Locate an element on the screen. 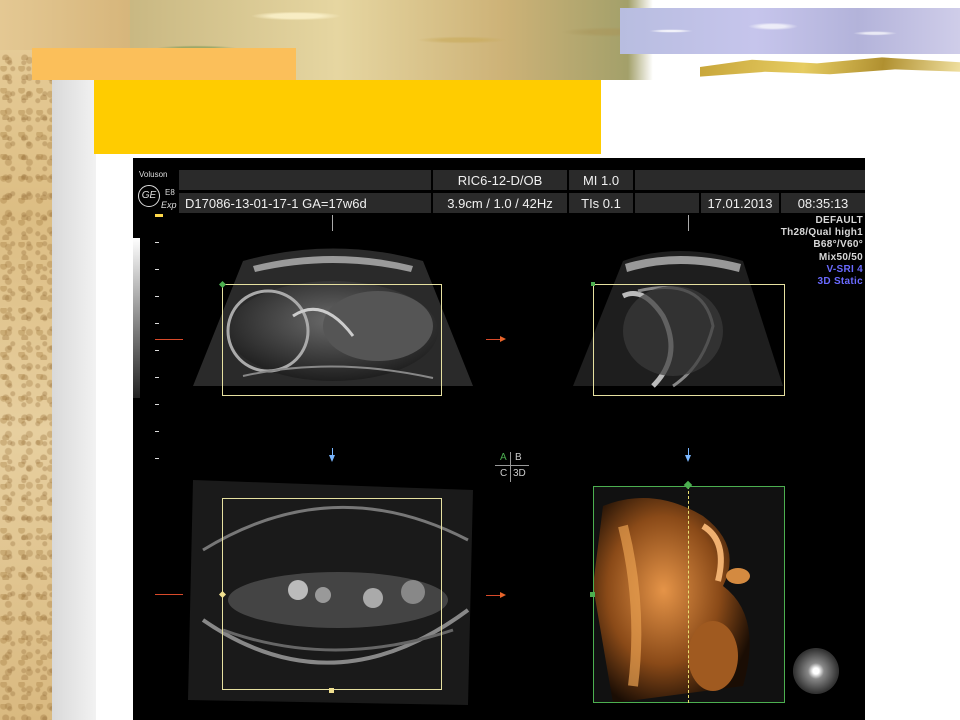 The height and width of the screenshot is (720, 960). roi-handle-c-bottom is located at coordinates (331, 690).